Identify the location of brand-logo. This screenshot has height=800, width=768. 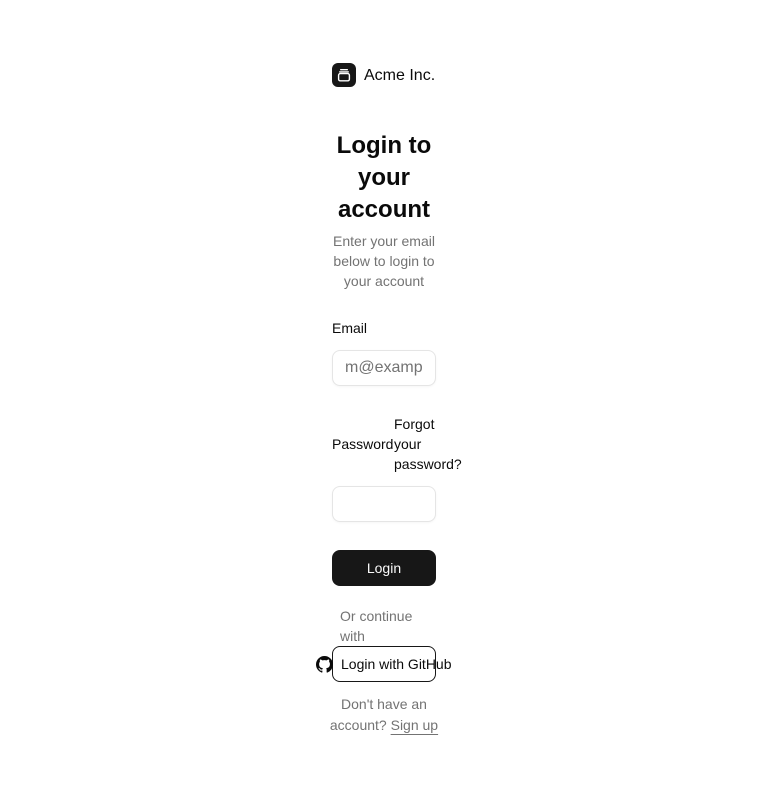
(344, 75).